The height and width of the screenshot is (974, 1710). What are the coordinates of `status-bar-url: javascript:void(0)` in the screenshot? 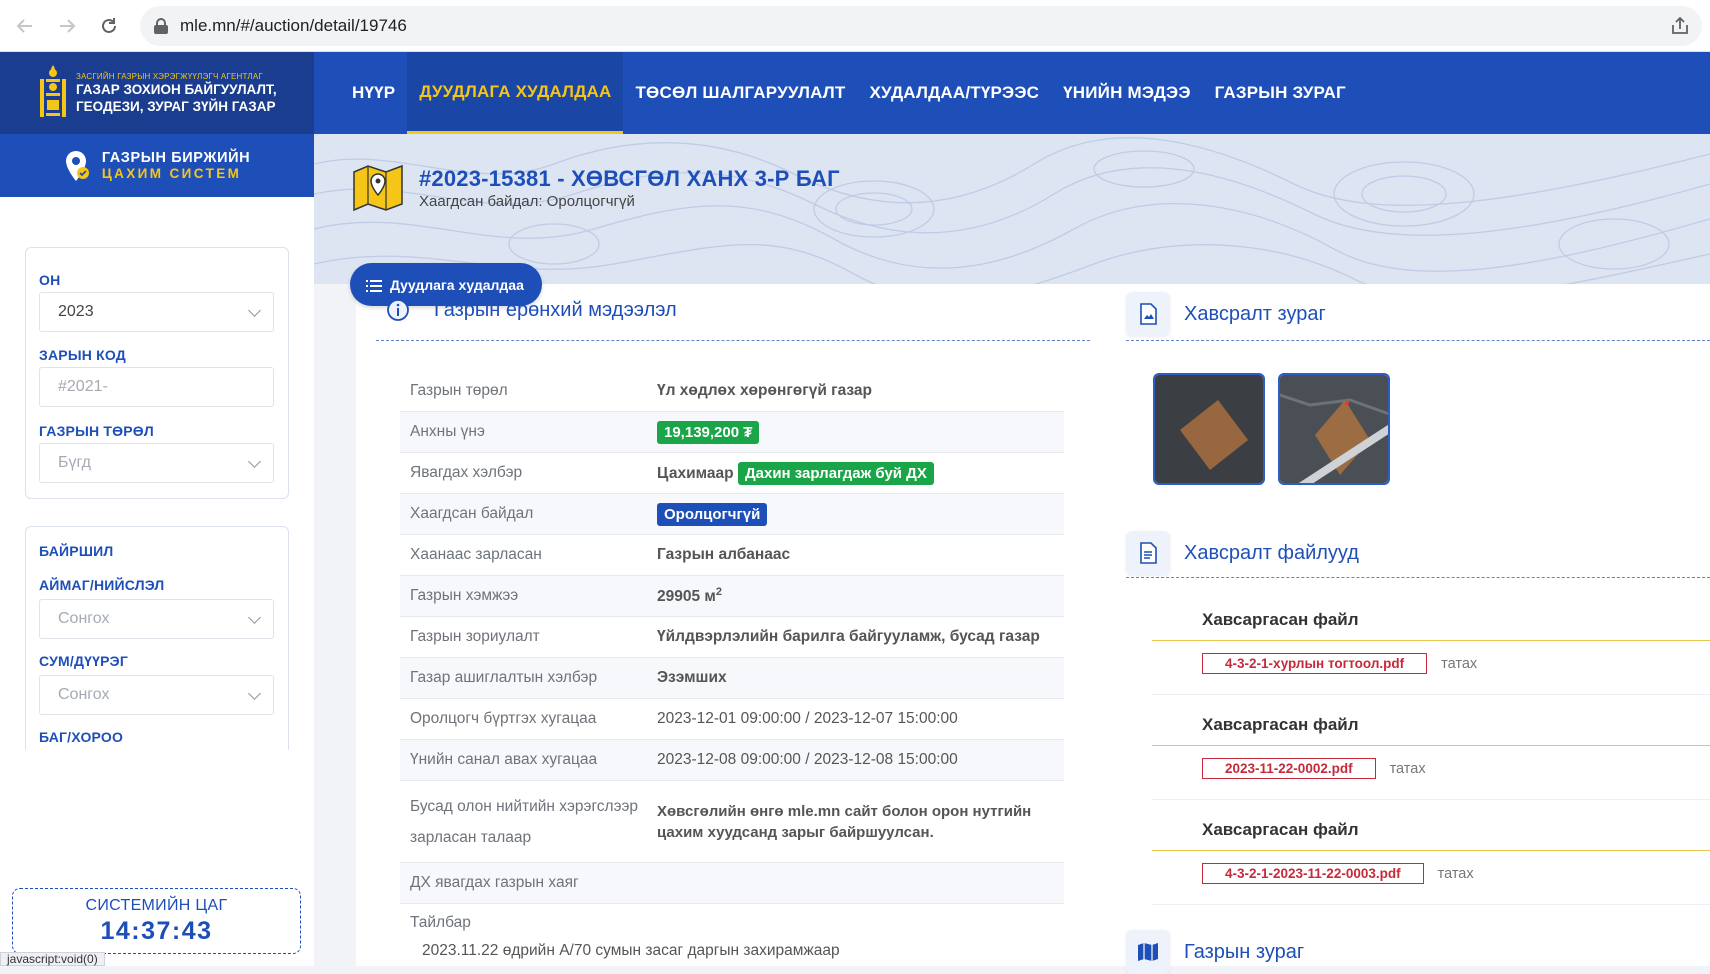 It's located at (52, 959).